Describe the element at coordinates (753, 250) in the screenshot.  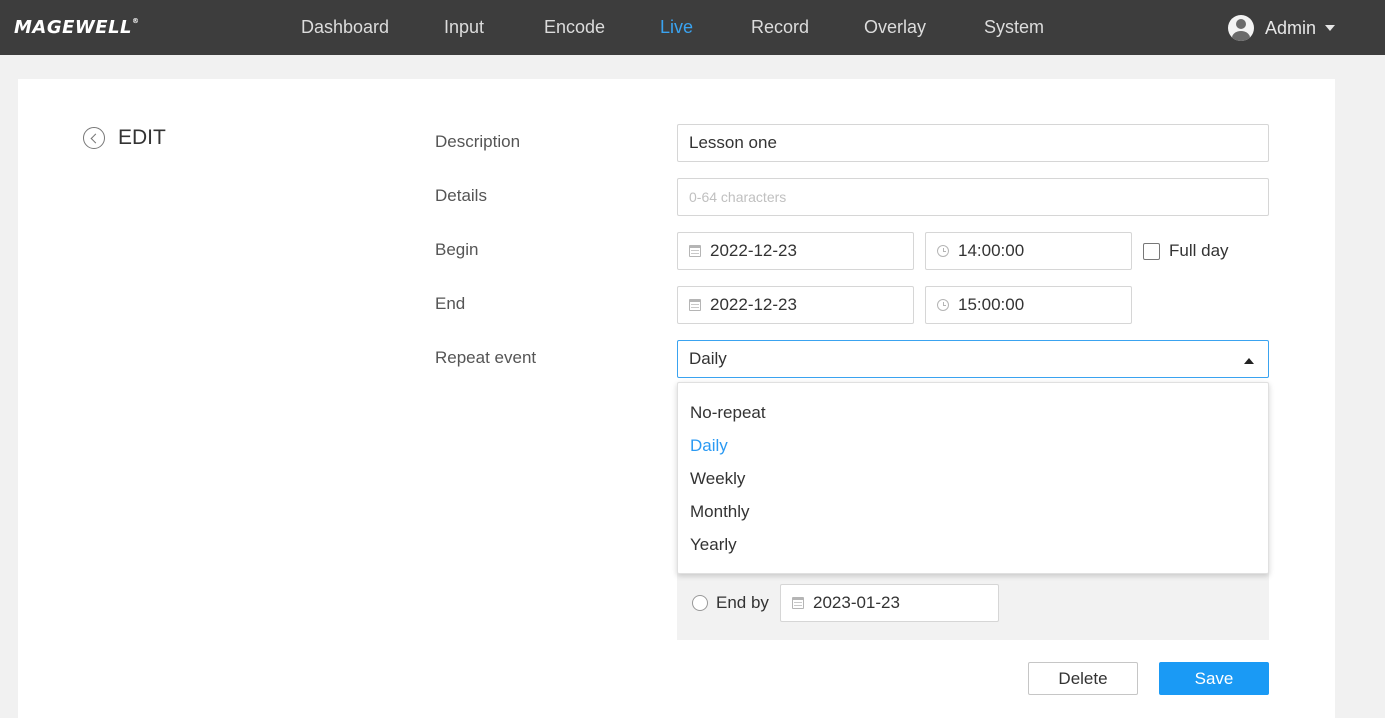
I see `begin-date-value: 2022-12-23` at that location.